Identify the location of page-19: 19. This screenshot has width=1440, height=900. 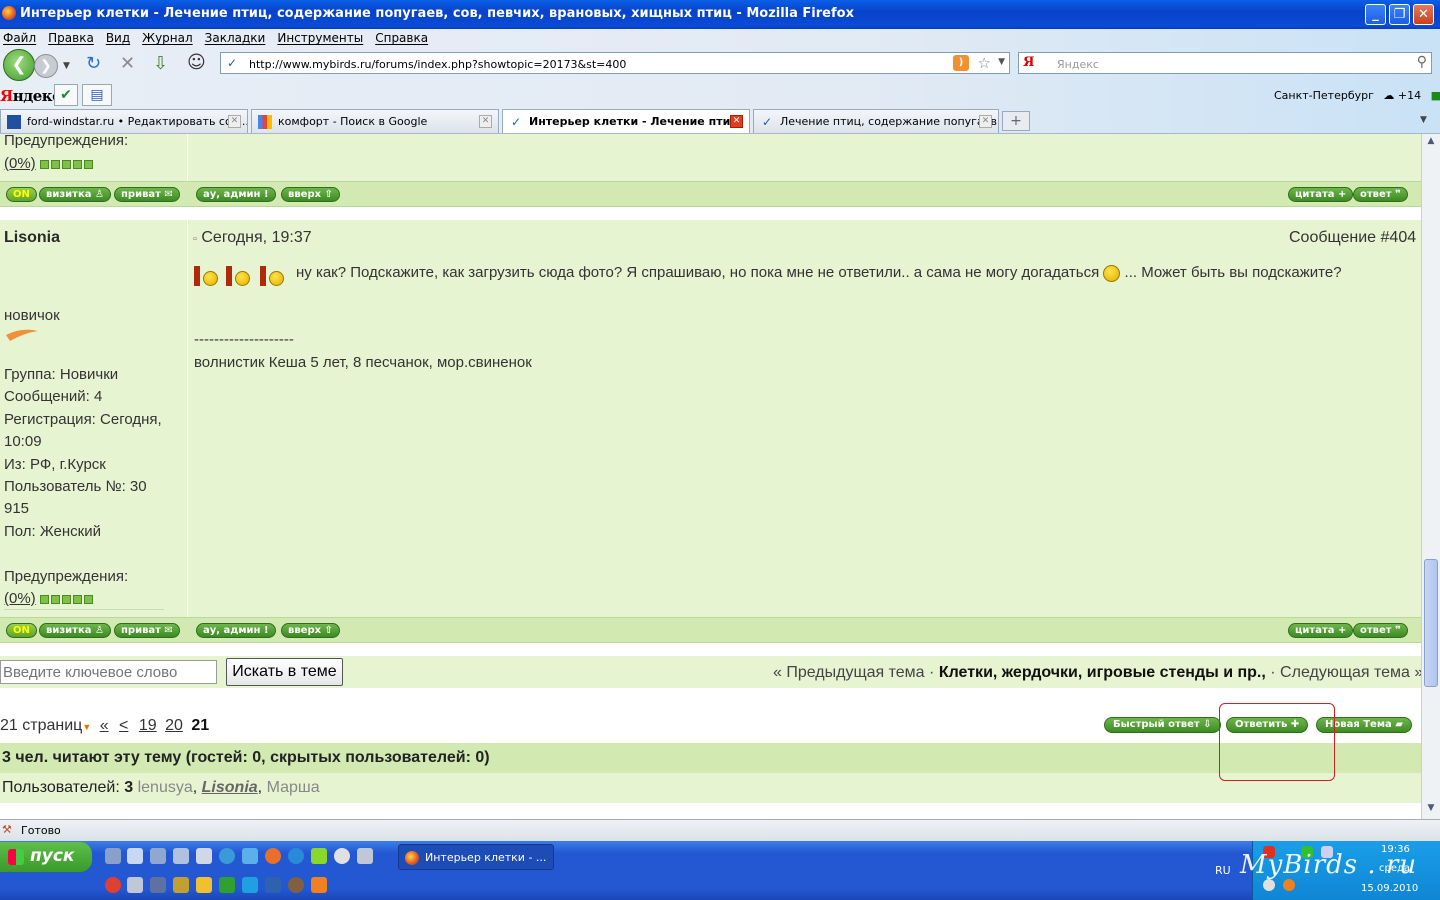
(148, 725).